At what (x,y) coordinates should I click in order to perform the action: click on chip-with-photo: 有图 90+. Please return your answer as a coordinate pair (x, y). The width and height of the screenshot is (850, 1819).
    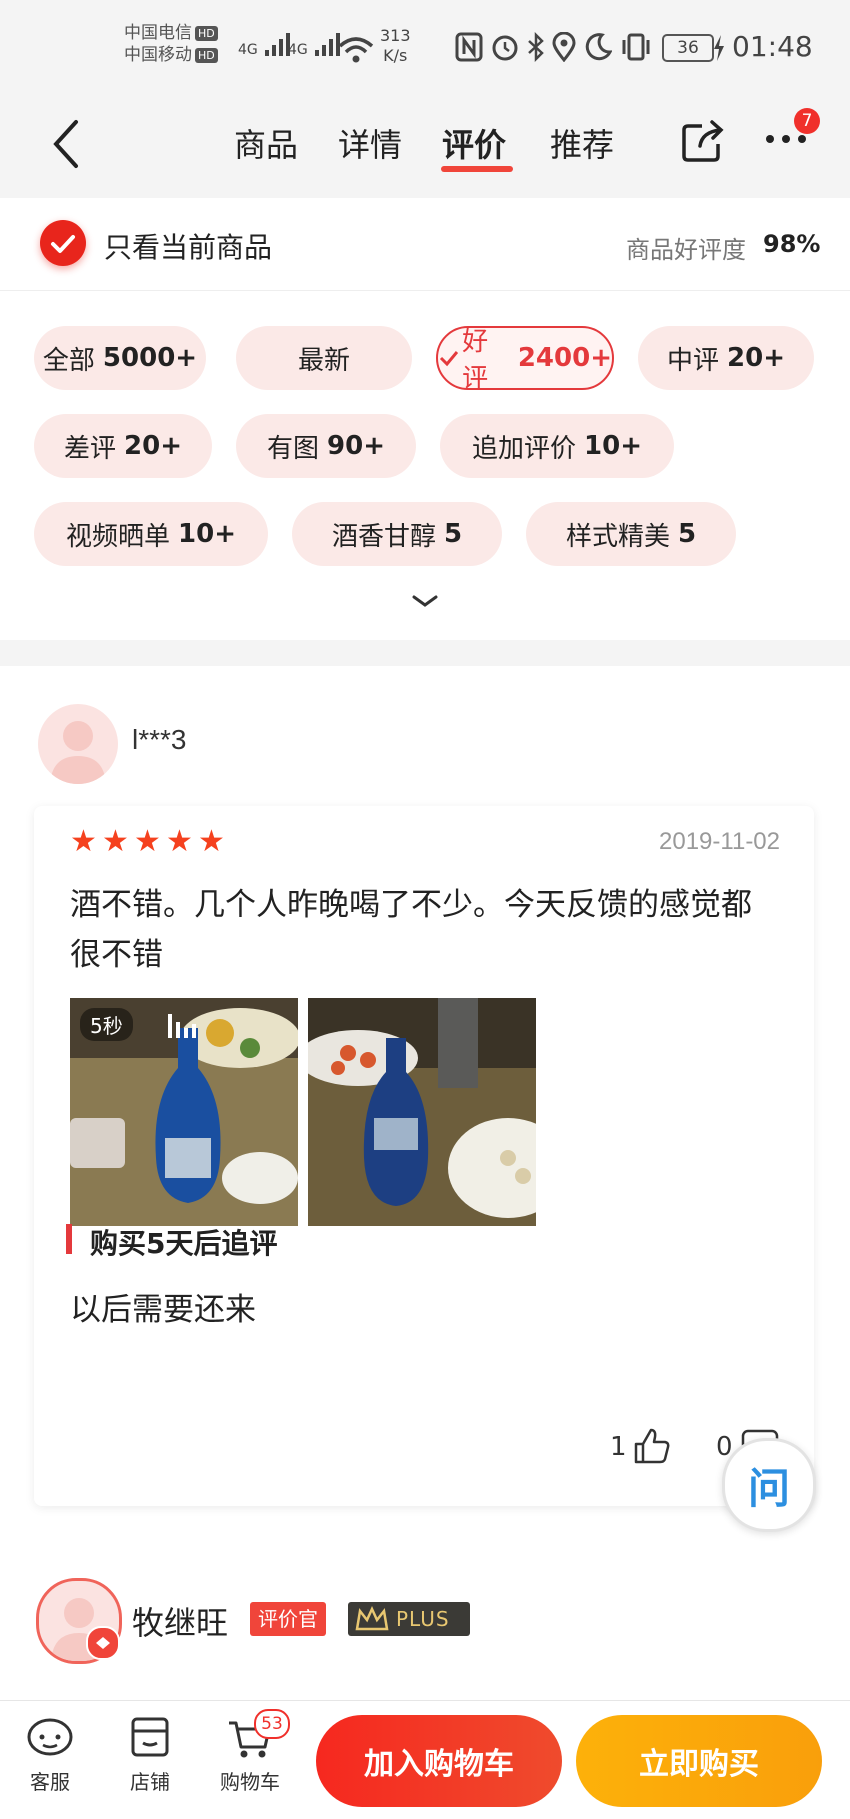
    Looking at the image, I should click on (326, 446).